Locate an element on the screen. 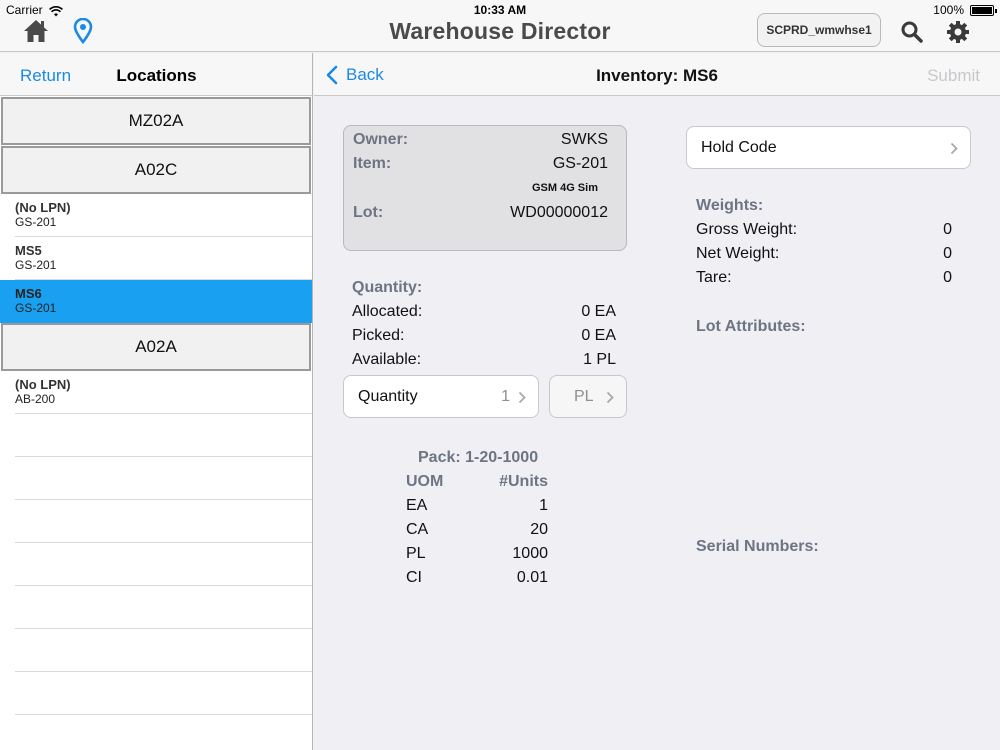 The width and height of the screenshot is (1000, 750). pack-units: 0.01 is located at coordinates (532, 577).